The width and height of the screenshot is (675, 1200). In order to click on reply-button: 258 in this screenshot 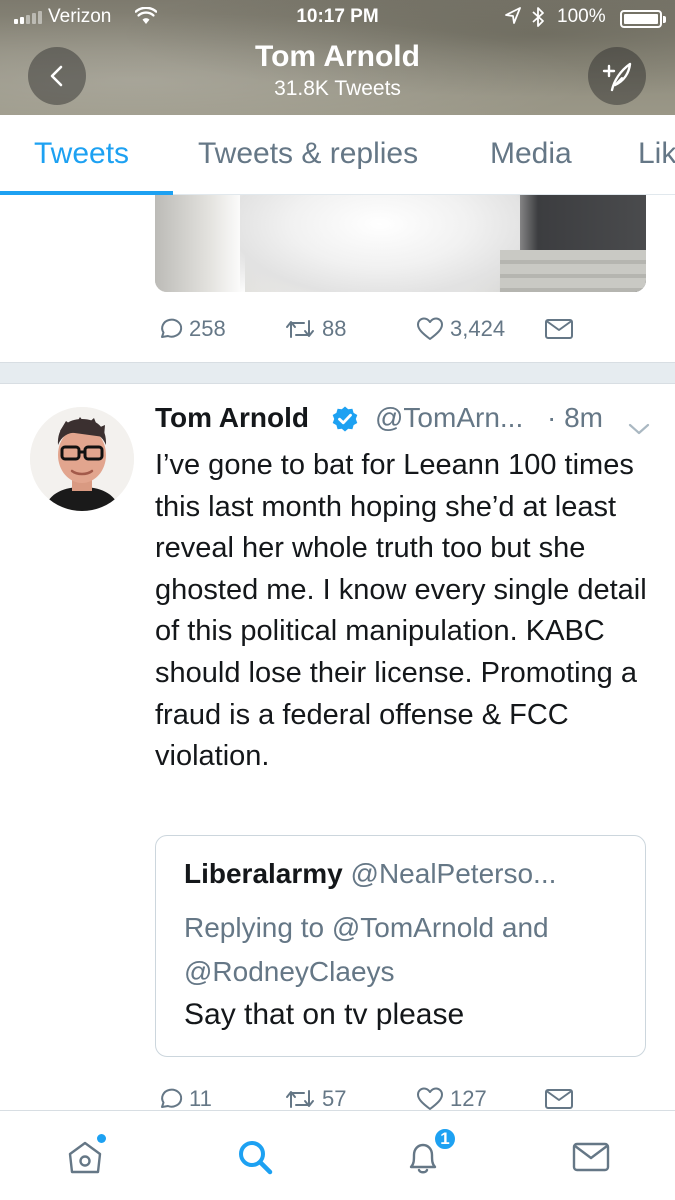, I will do `click(191, 329)`.